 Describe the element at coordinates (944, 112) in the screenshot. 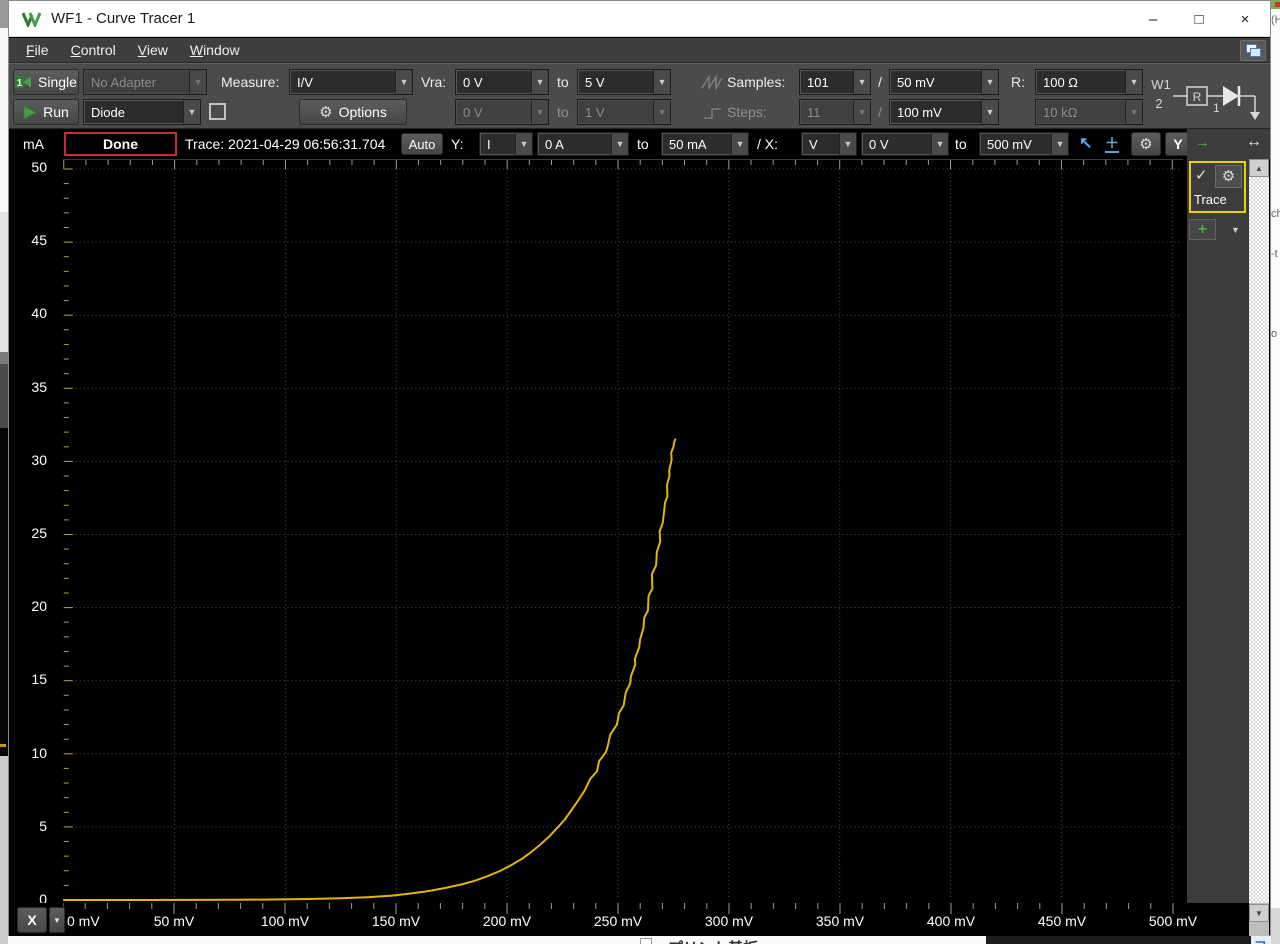

I see `step-voltage-dropdown: 100 mV ▼` at that location.